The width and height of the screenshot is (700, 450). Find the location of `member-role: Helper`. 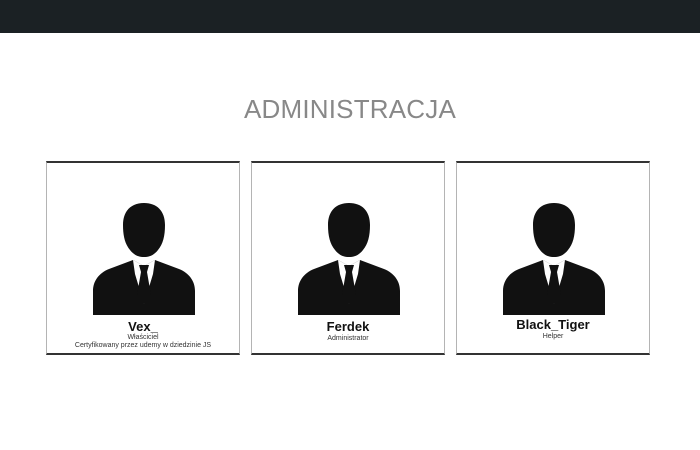

member-role: Helper is located at coordinates (553, 336).